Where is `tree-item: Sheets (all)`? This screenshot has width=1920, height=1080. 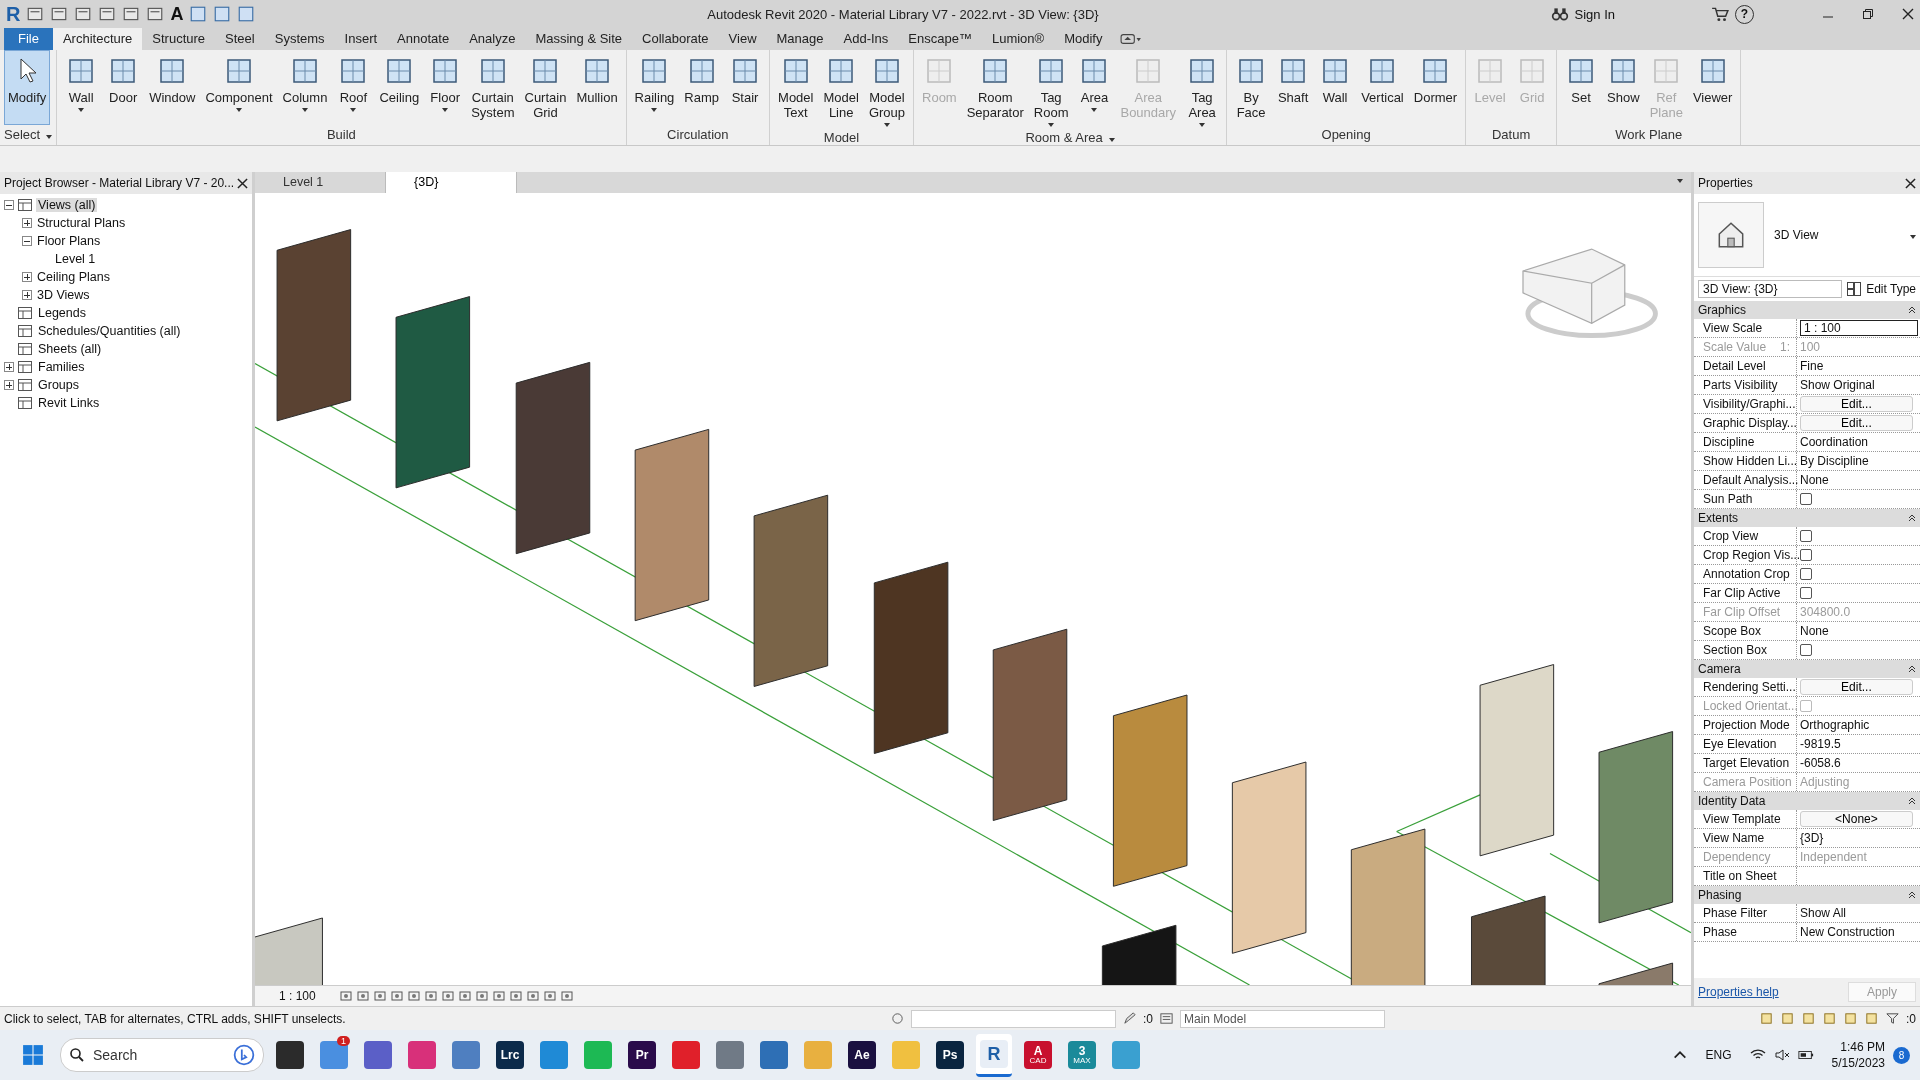 tree-item: Sheets (all) is located at coordinates (70, 349).